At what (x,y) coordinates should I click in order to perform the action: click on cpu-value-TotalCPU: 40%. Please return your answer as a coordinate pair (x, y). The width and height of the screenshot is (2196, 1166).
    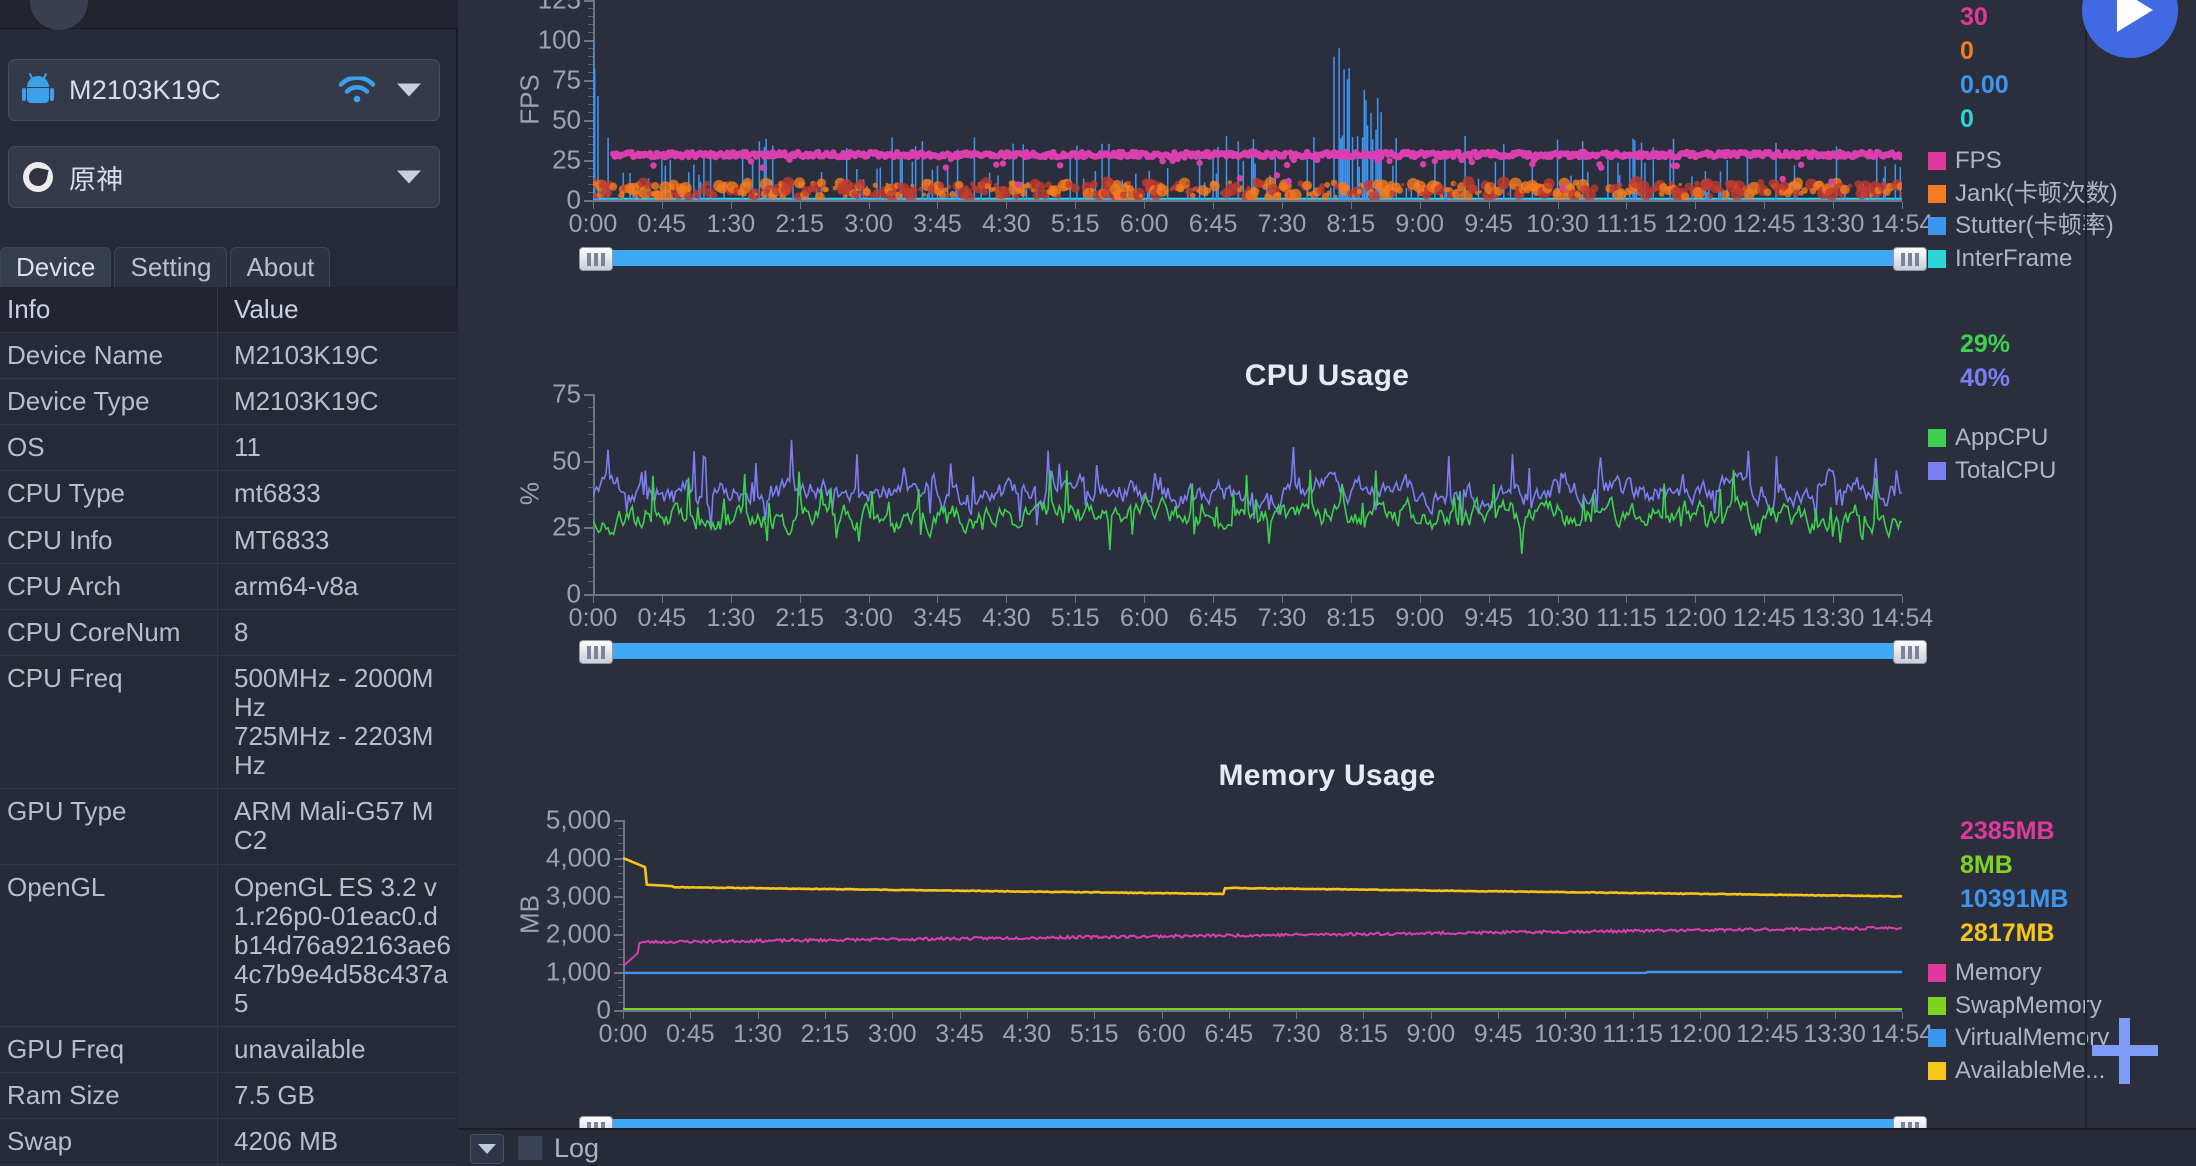
    Looking at the image, I should click on (1985, 378).